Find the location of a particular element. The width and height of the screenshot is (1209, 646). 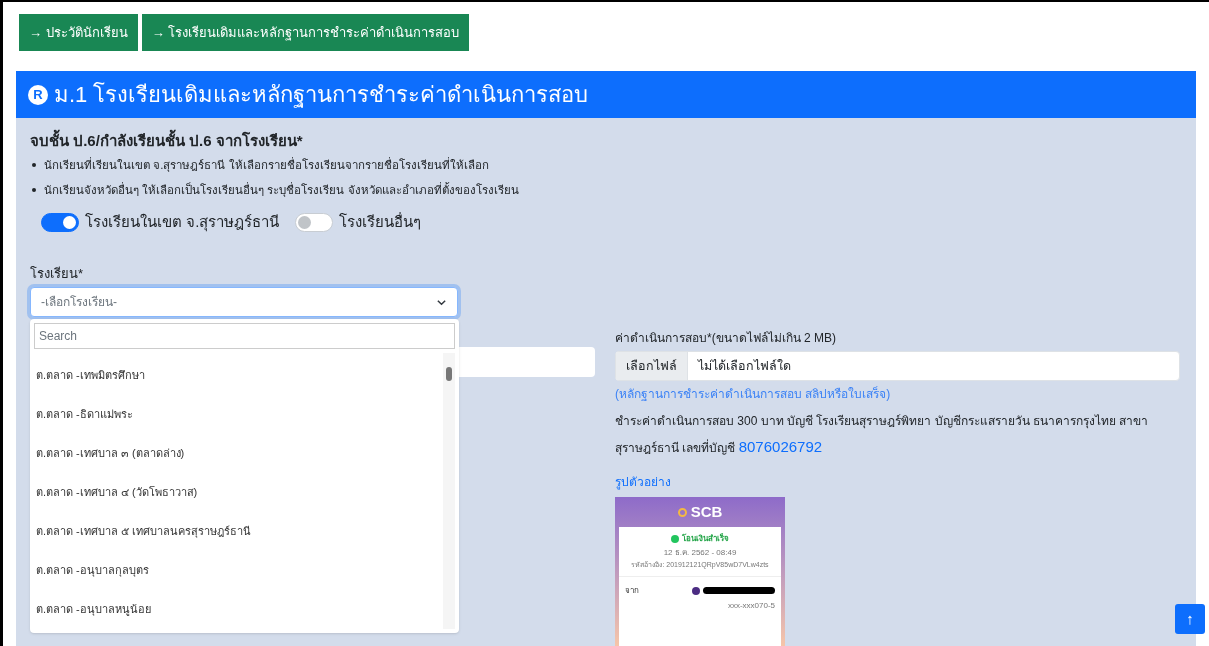

dropdown-option: ต.ตลาด -ธิดาแม่พระ is located at coordinates (239, 414).